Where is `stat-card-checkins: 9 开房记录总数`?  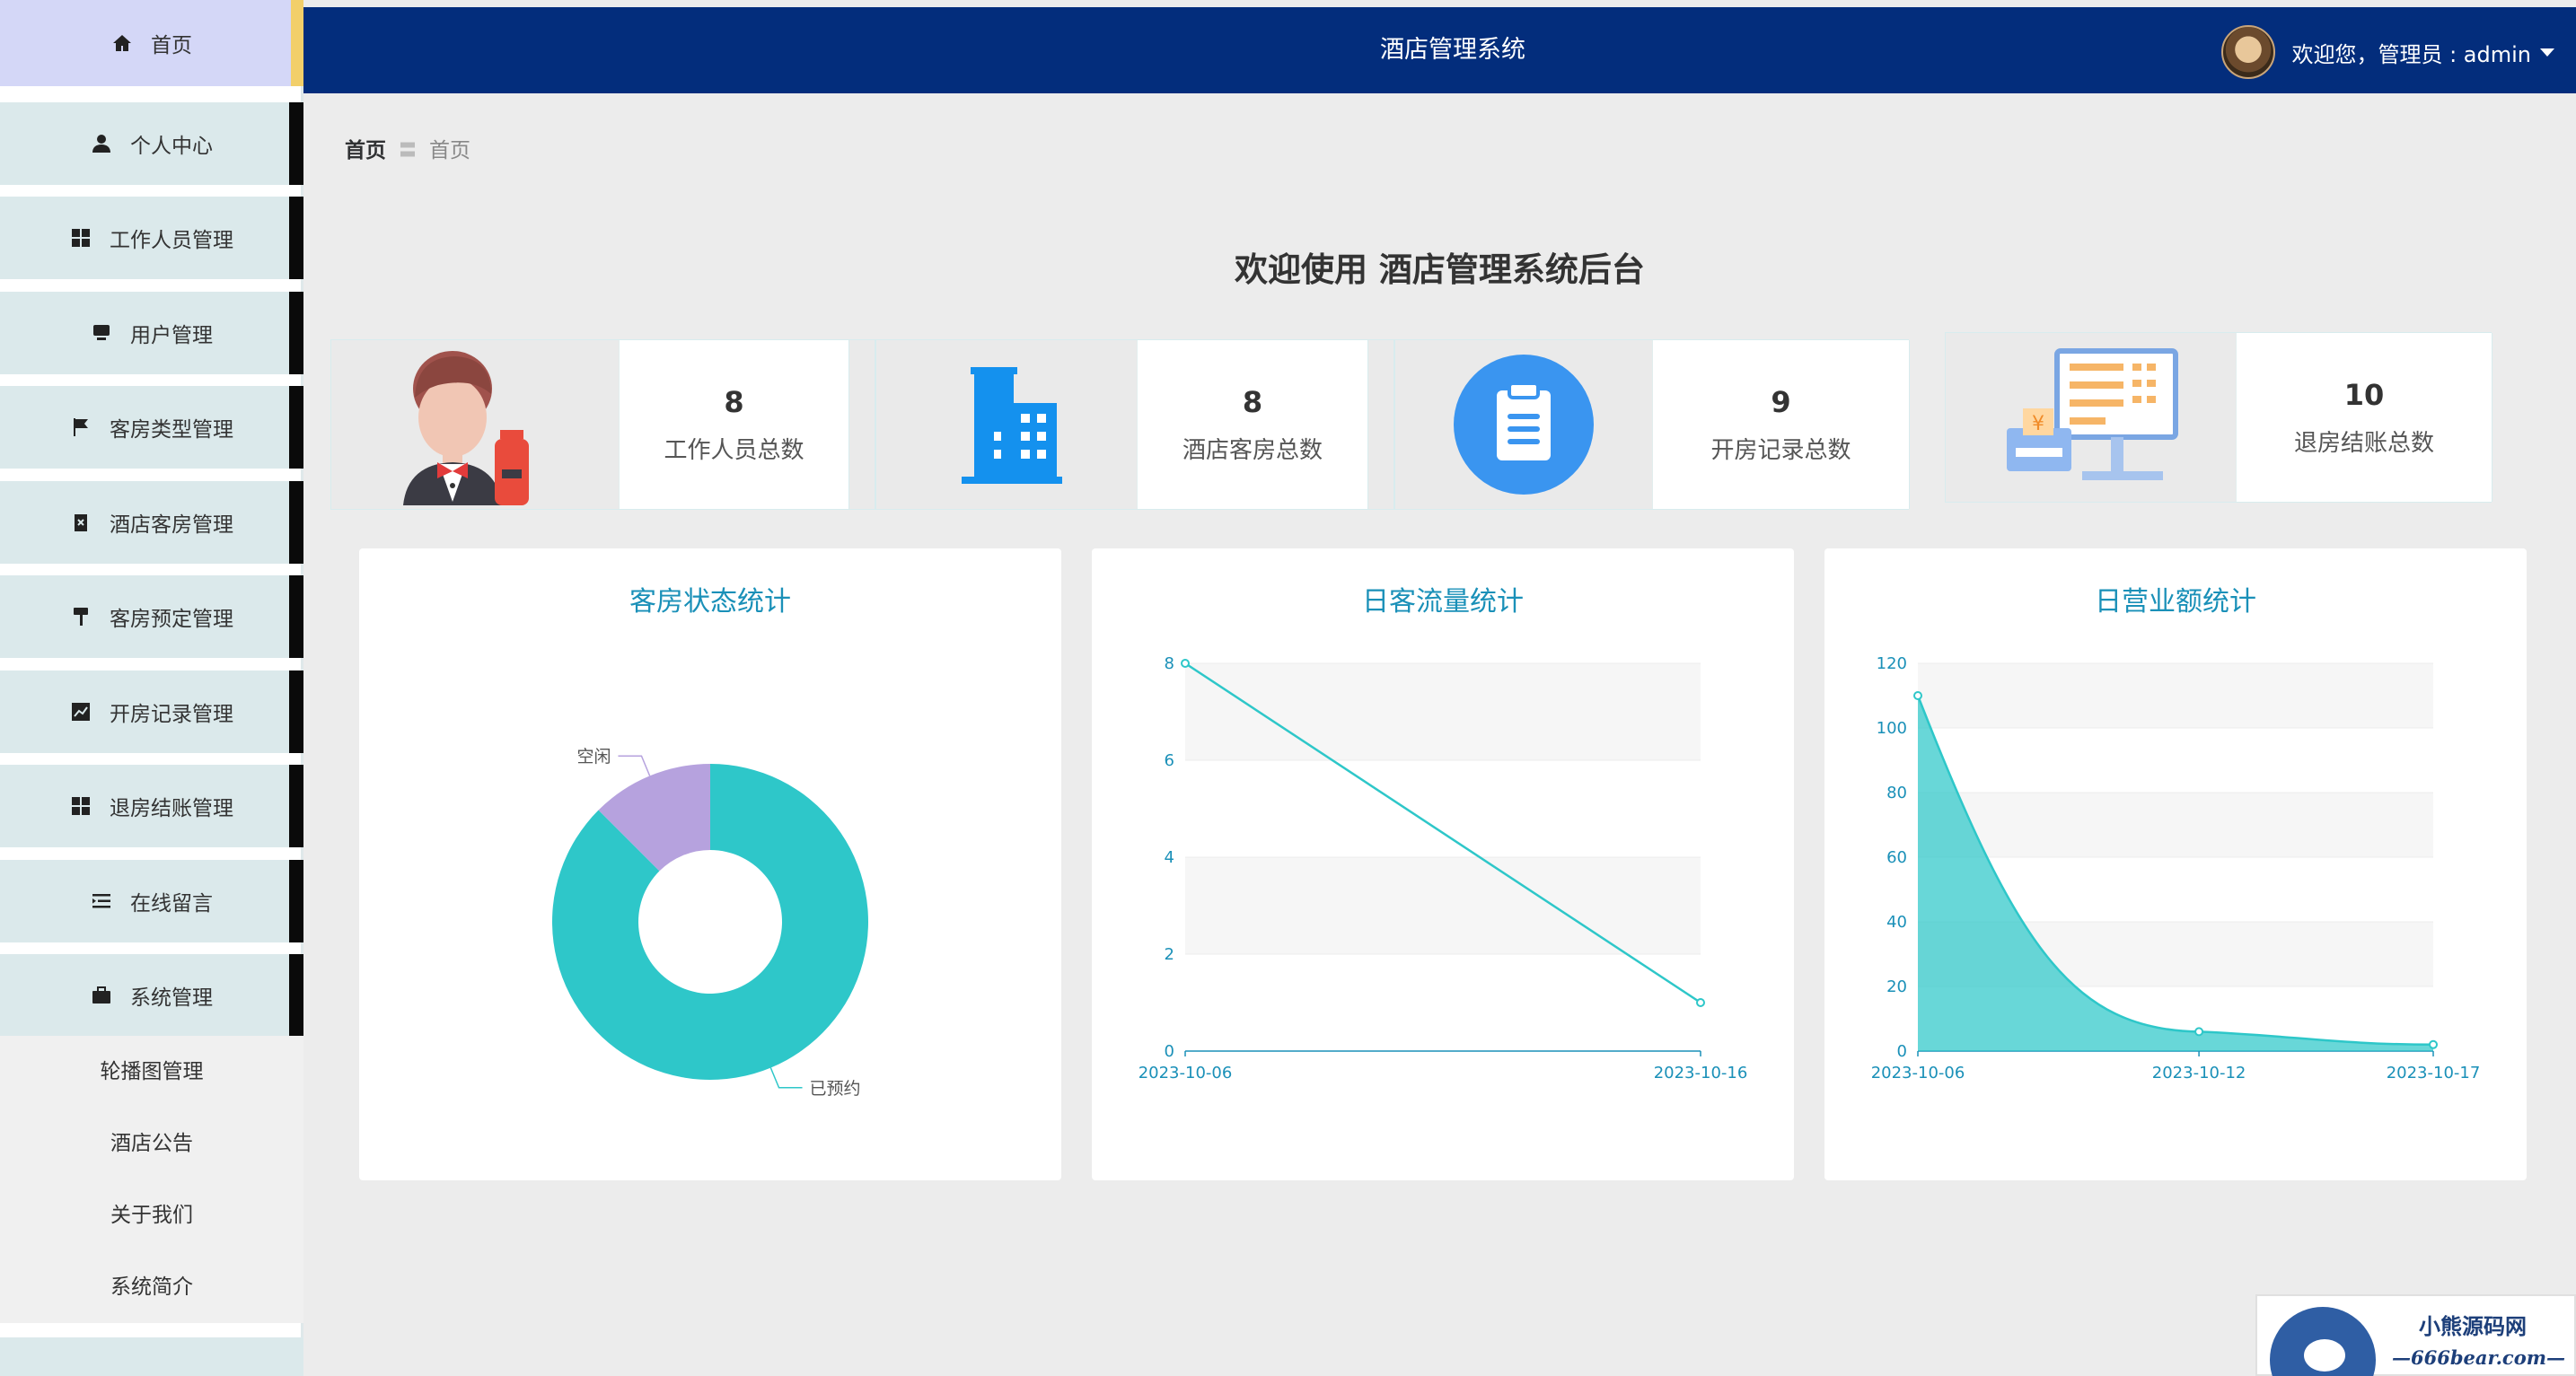
stat-card-checkins: 9 开房记录总数 is located at coordinates (1652, 424).